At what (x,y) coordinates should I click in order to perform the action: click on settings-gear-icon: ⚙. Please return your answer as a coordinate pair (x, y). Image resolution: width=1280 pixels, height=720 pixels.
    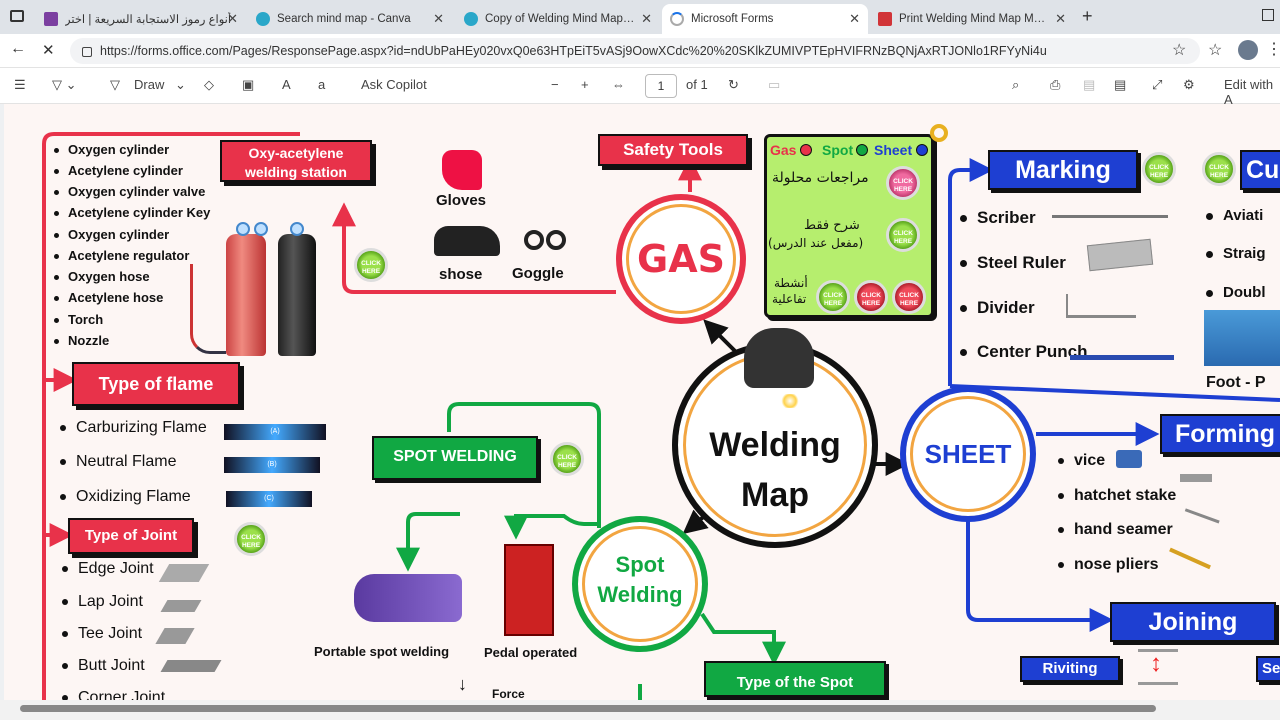
    Looking at the image, I should click on (1189, 85).